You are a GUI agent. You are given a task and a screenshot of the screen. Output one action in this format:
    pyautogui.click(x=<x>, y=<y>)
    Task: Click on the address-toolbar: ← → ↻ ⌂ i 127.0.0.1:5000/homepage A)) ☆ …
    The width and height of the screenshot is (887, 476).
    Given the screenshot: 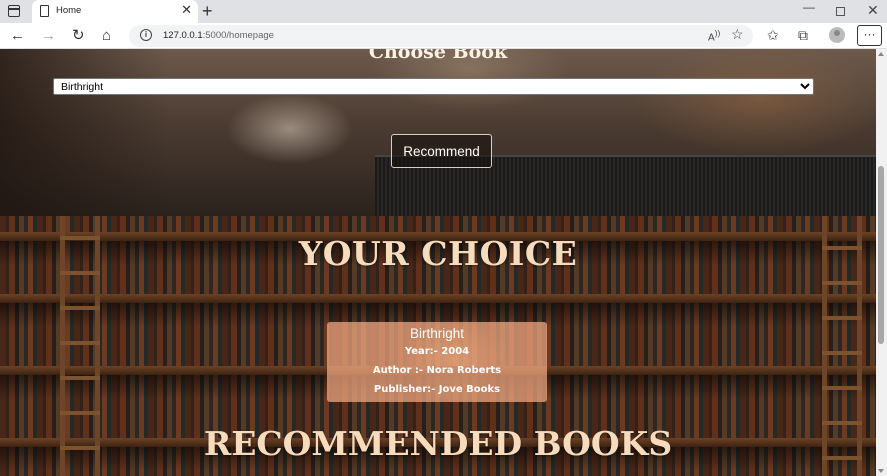 What is the action you would take?
    pyautogui.click(x=443, y=36)
    